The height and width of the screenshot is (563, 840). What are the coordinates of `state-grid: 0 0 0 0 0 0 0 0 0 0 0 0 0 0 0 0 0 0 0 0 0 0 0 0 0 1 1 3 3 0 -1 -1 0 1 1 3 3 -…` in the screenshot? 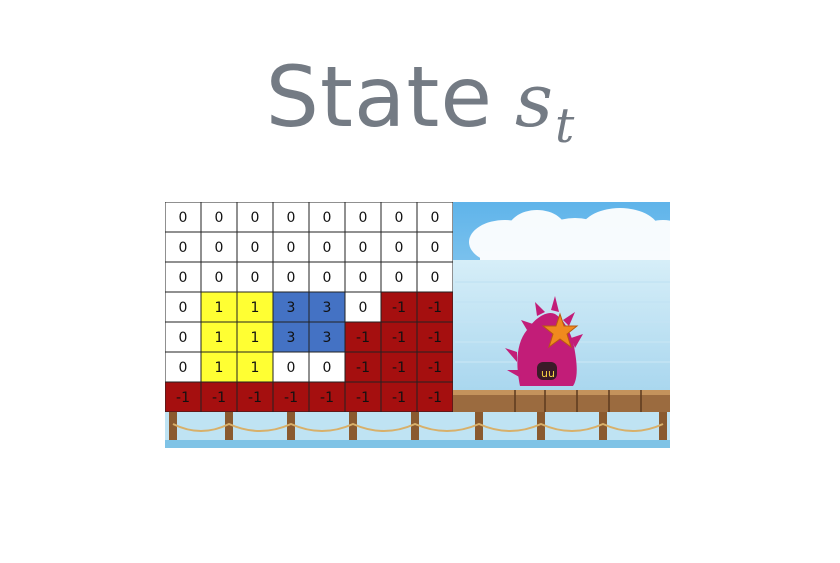 It's located at (309, 307).